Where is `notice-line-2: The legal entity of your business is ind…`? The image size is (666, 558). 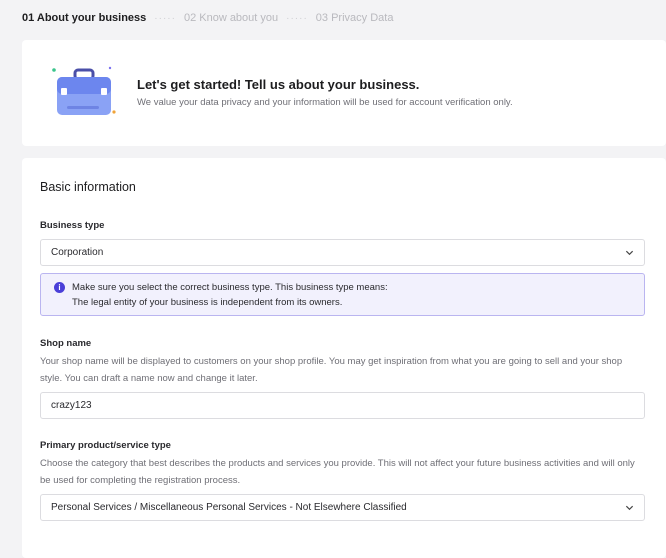
notice-line-2: The legal entity of your business is ind… is located at coordinates (207, 302).